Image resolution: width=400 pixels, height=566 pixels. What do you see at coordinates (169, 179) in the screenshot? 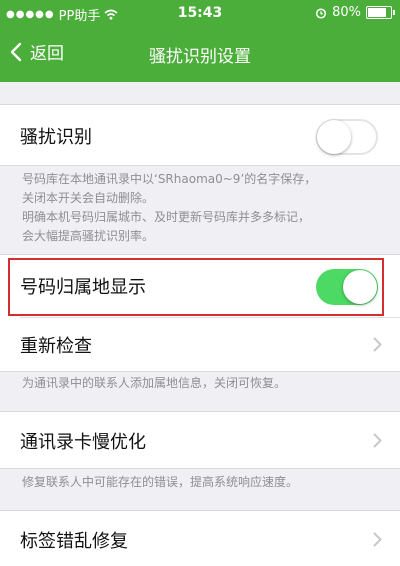
I see `harass-desc-line: 号码库在本地通讯录中以‘SRhaoma0~9’的名字保存，` at bounding box center [169, 179].